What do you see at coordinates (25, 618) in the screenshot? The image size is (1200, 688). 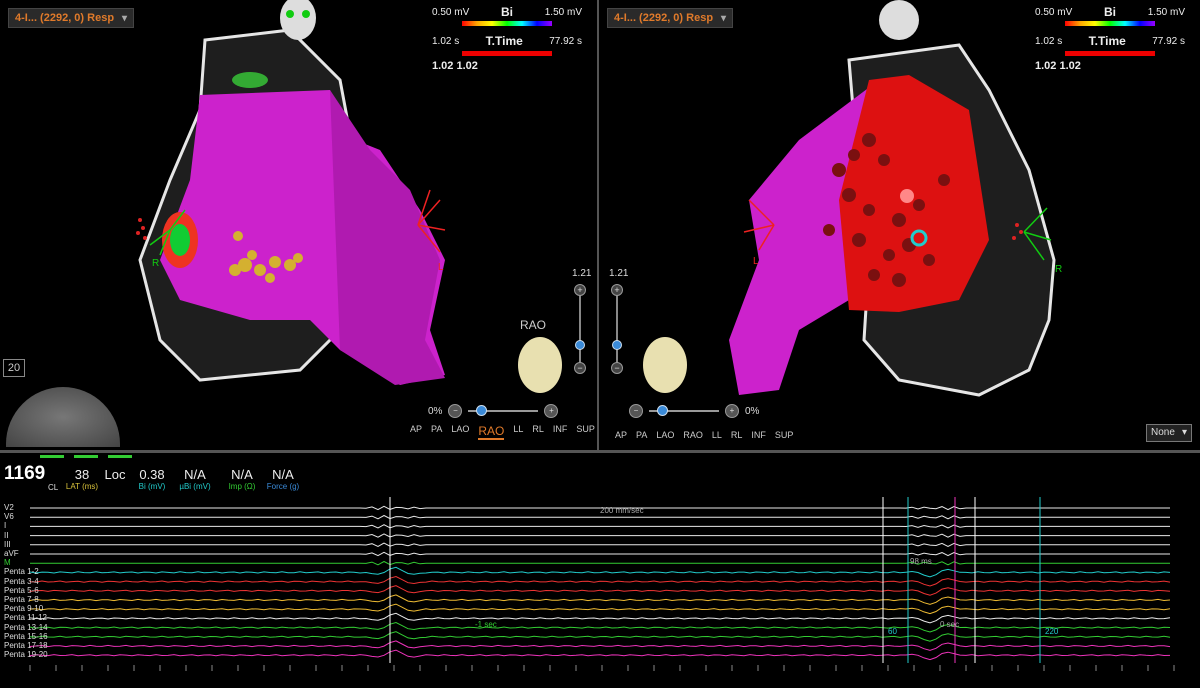 I see `channel-label: Penta 11-12` at bounding box center [25, 618].